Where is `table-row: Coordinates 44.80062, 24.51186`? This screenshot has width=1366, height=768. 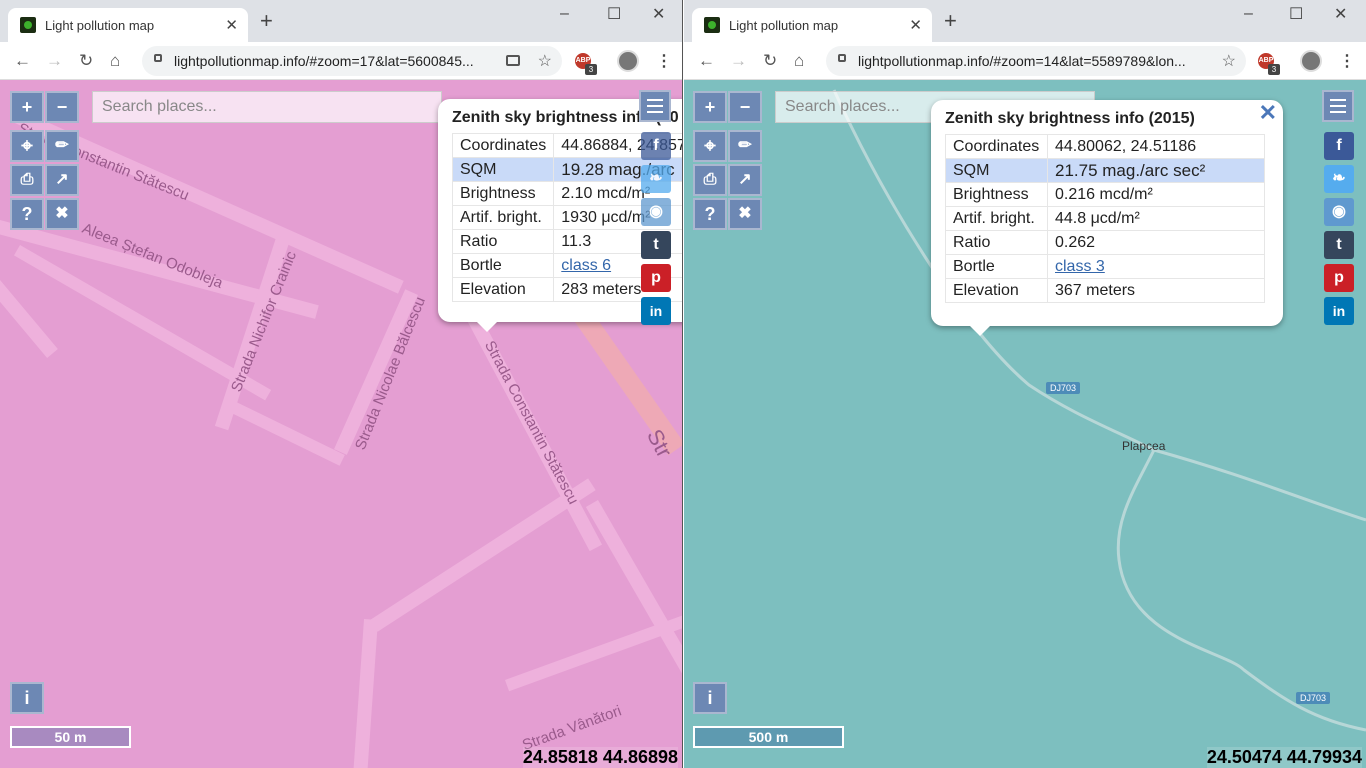
table-row: Coordinates 44.80062, 24.51186 is located at coordinates (1105, 146).